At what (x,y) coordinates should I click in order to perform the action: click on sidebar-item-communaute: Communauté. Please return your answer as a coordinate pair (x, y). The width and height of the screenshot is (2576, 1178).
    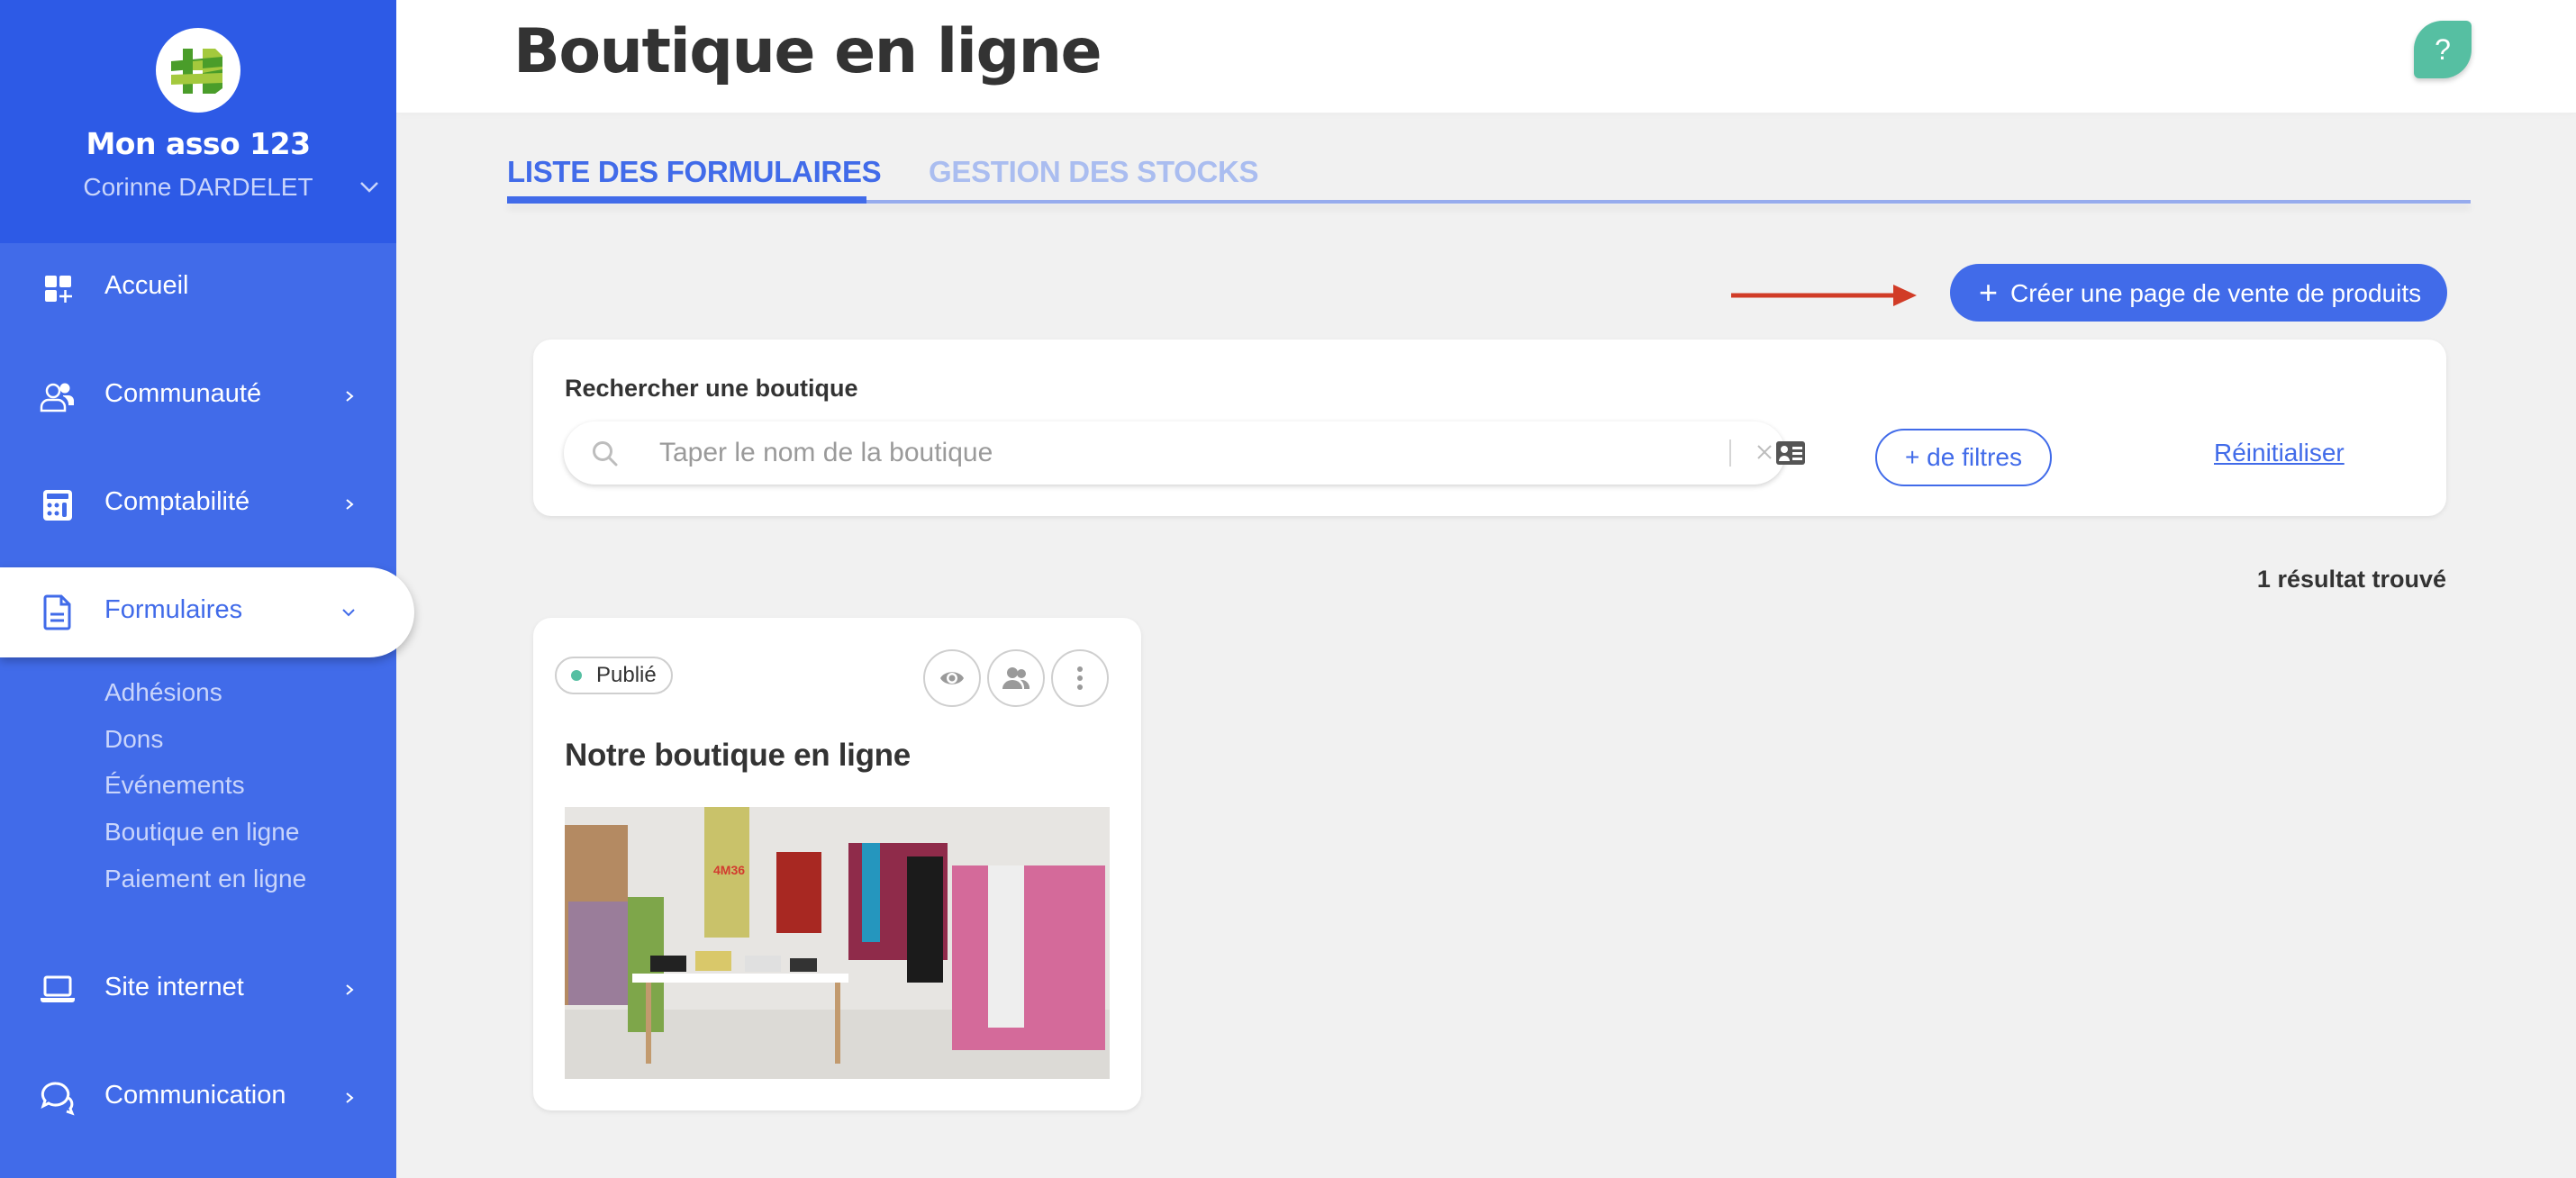
    Looking at the image, I should click on (198, 396).